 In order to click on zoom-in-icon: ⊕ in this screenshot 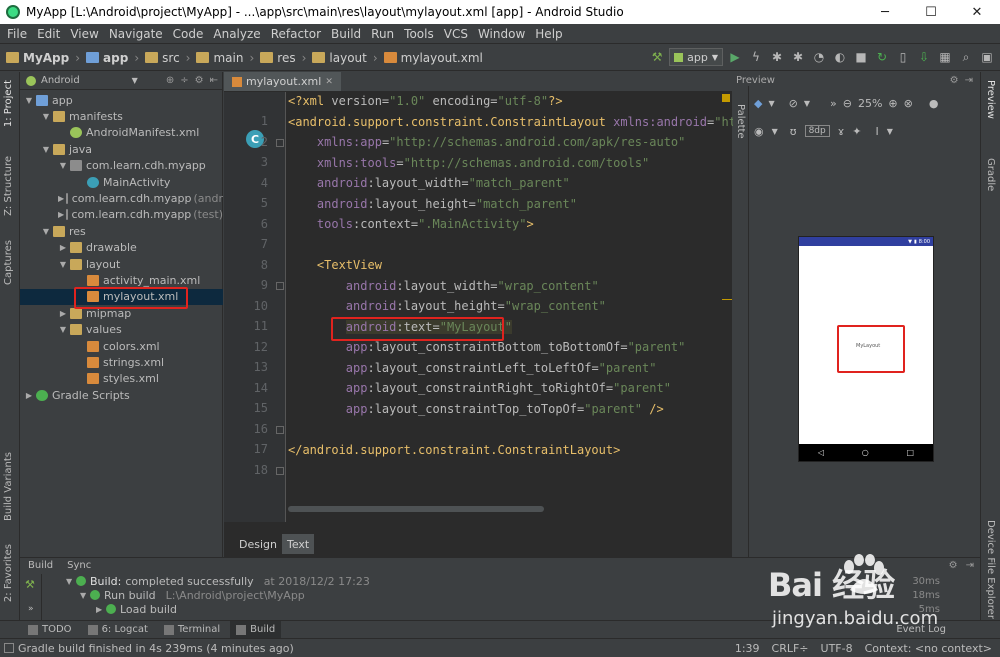, I will do `click(892, 103)`.